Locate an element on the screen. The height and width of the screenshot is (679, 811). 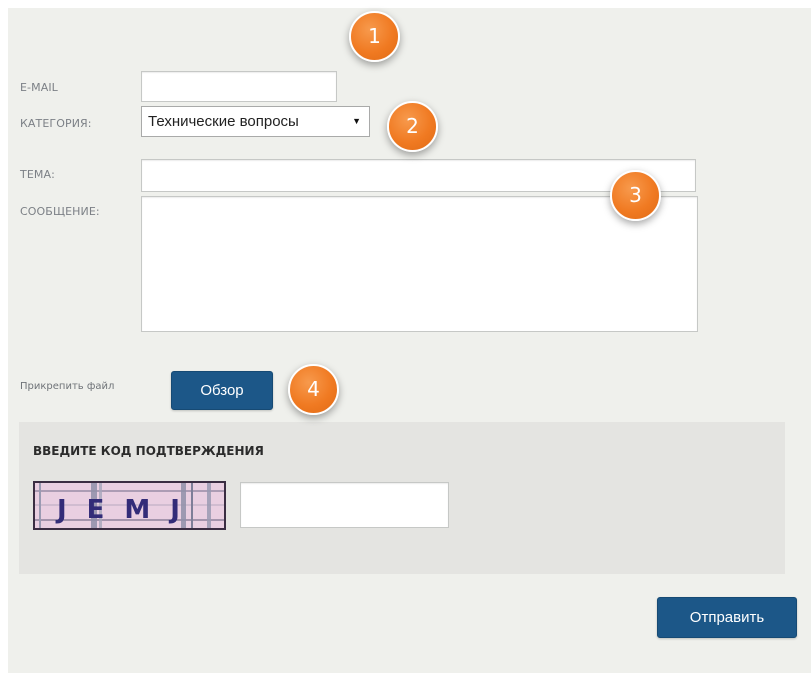
callout-badge-1: 1 is located at coordinates (374, 36).